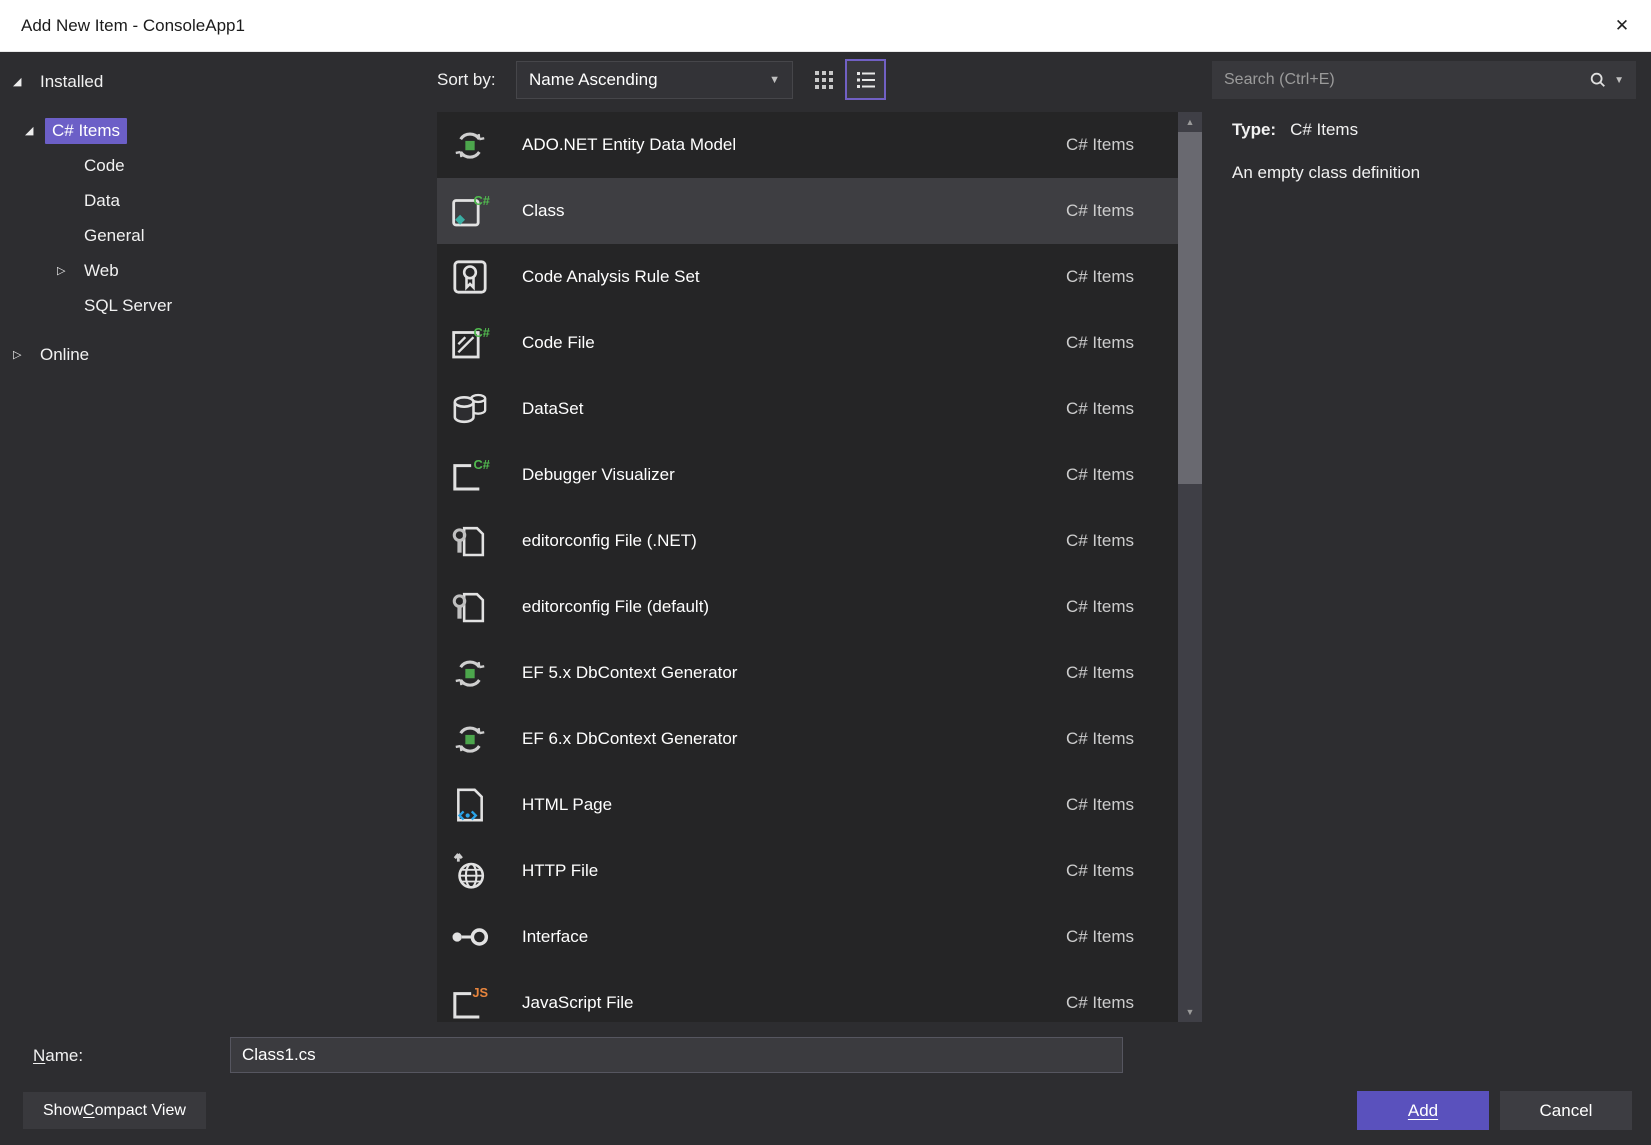 The image size is (1651, 1145). I want to click on tree-item-c-items: ◢ C# Items, so click(212, 130).